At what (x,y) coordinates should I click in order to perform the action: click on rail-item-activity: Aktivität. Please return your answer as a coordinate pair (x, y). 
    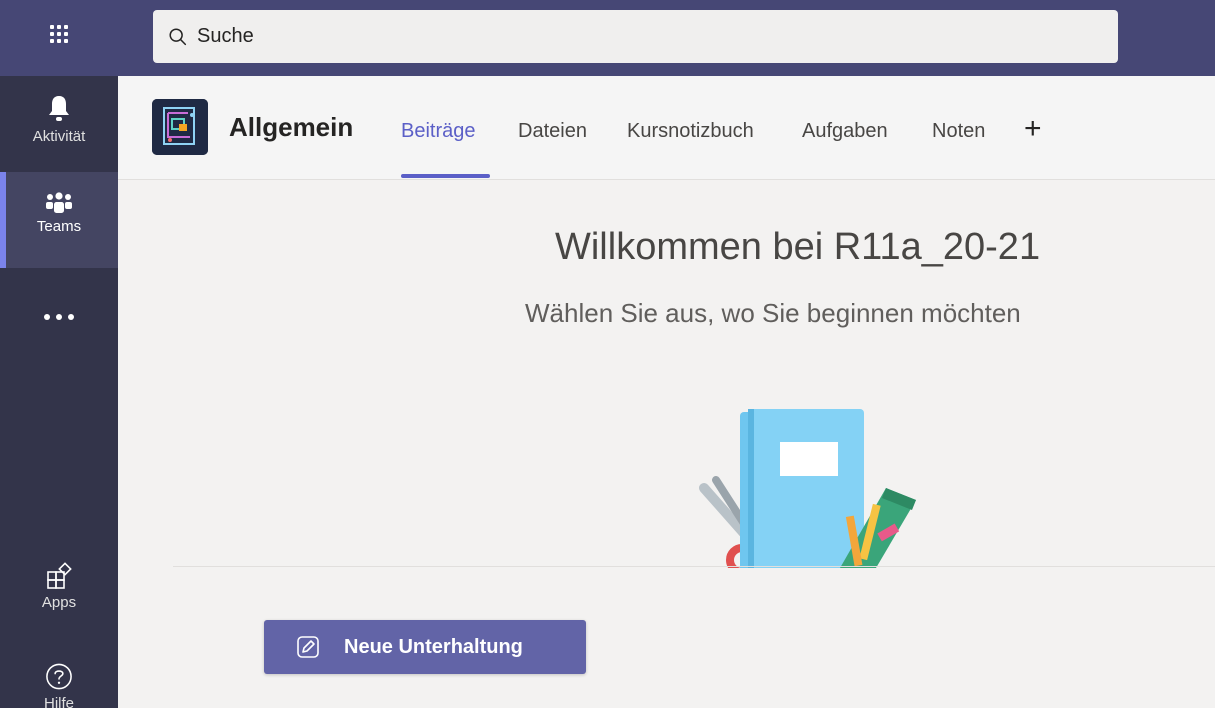
    Looking at the image, I should click on (59, 133).